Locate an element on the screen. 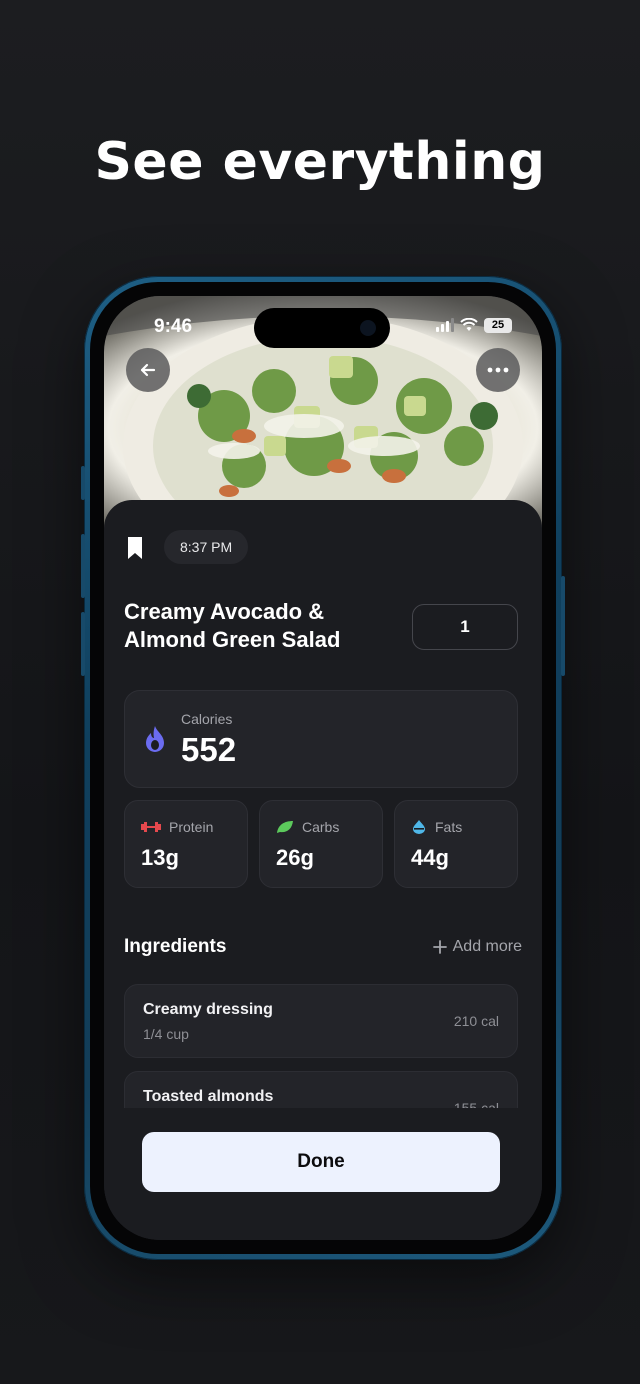 This screenshot has height=1384, width=640. status-icons: 25 is located at coordinates (474, 325).